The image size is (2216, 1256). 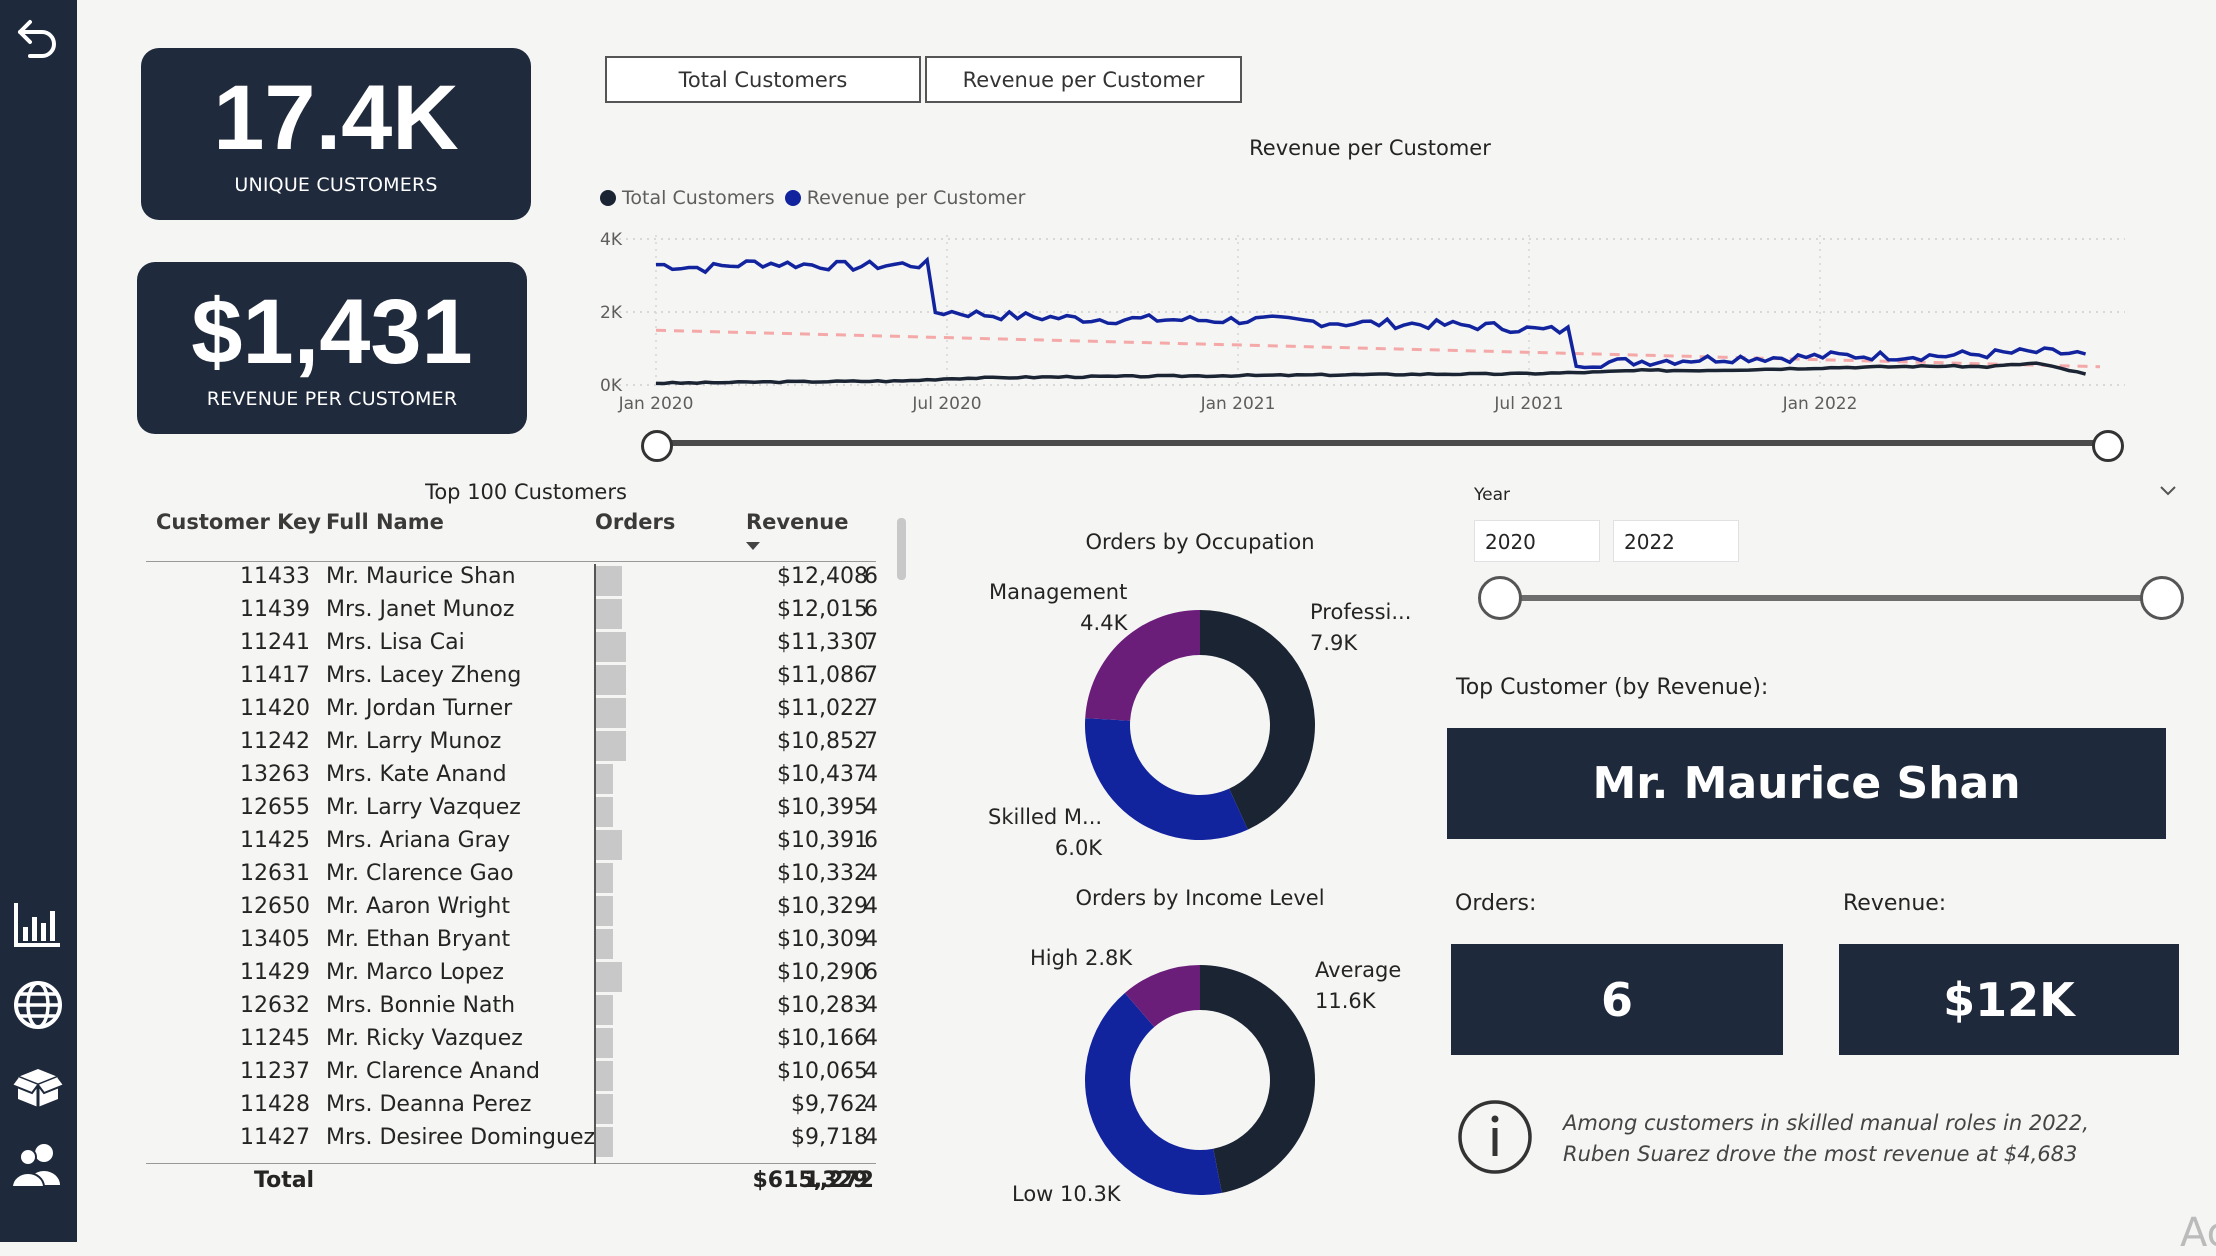 What do you see at coordinates (1081, 958) in the screenshot?
I see `income-label-high: High 2.8K` at bounding box center [1081, 958].